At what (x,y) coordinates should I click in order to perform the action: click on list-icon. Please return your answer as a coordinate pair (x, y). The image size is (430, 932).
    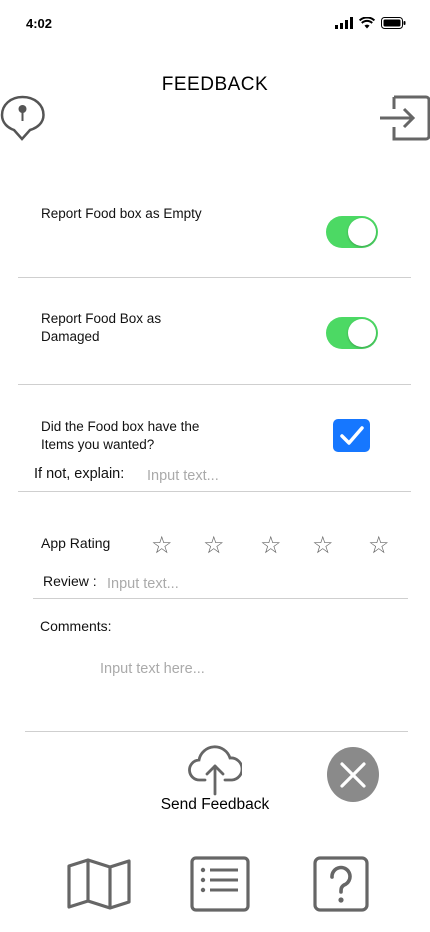
    Looking at the image, I should click on (220, 884).